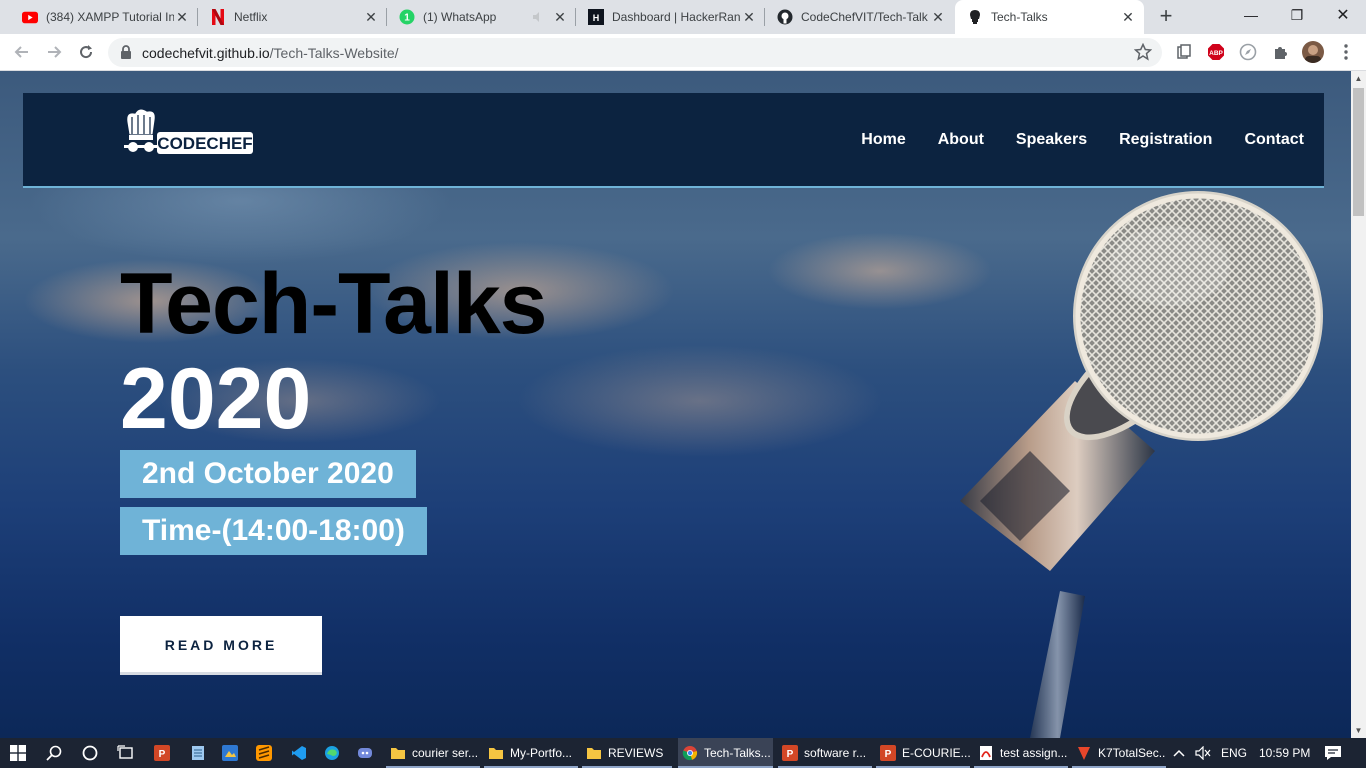  What do you see at coordinates (1049, 17) in the screenshot?
I see `tab-tech-talks: Tech-Talks ✕` at bounding box center [1049, 17].